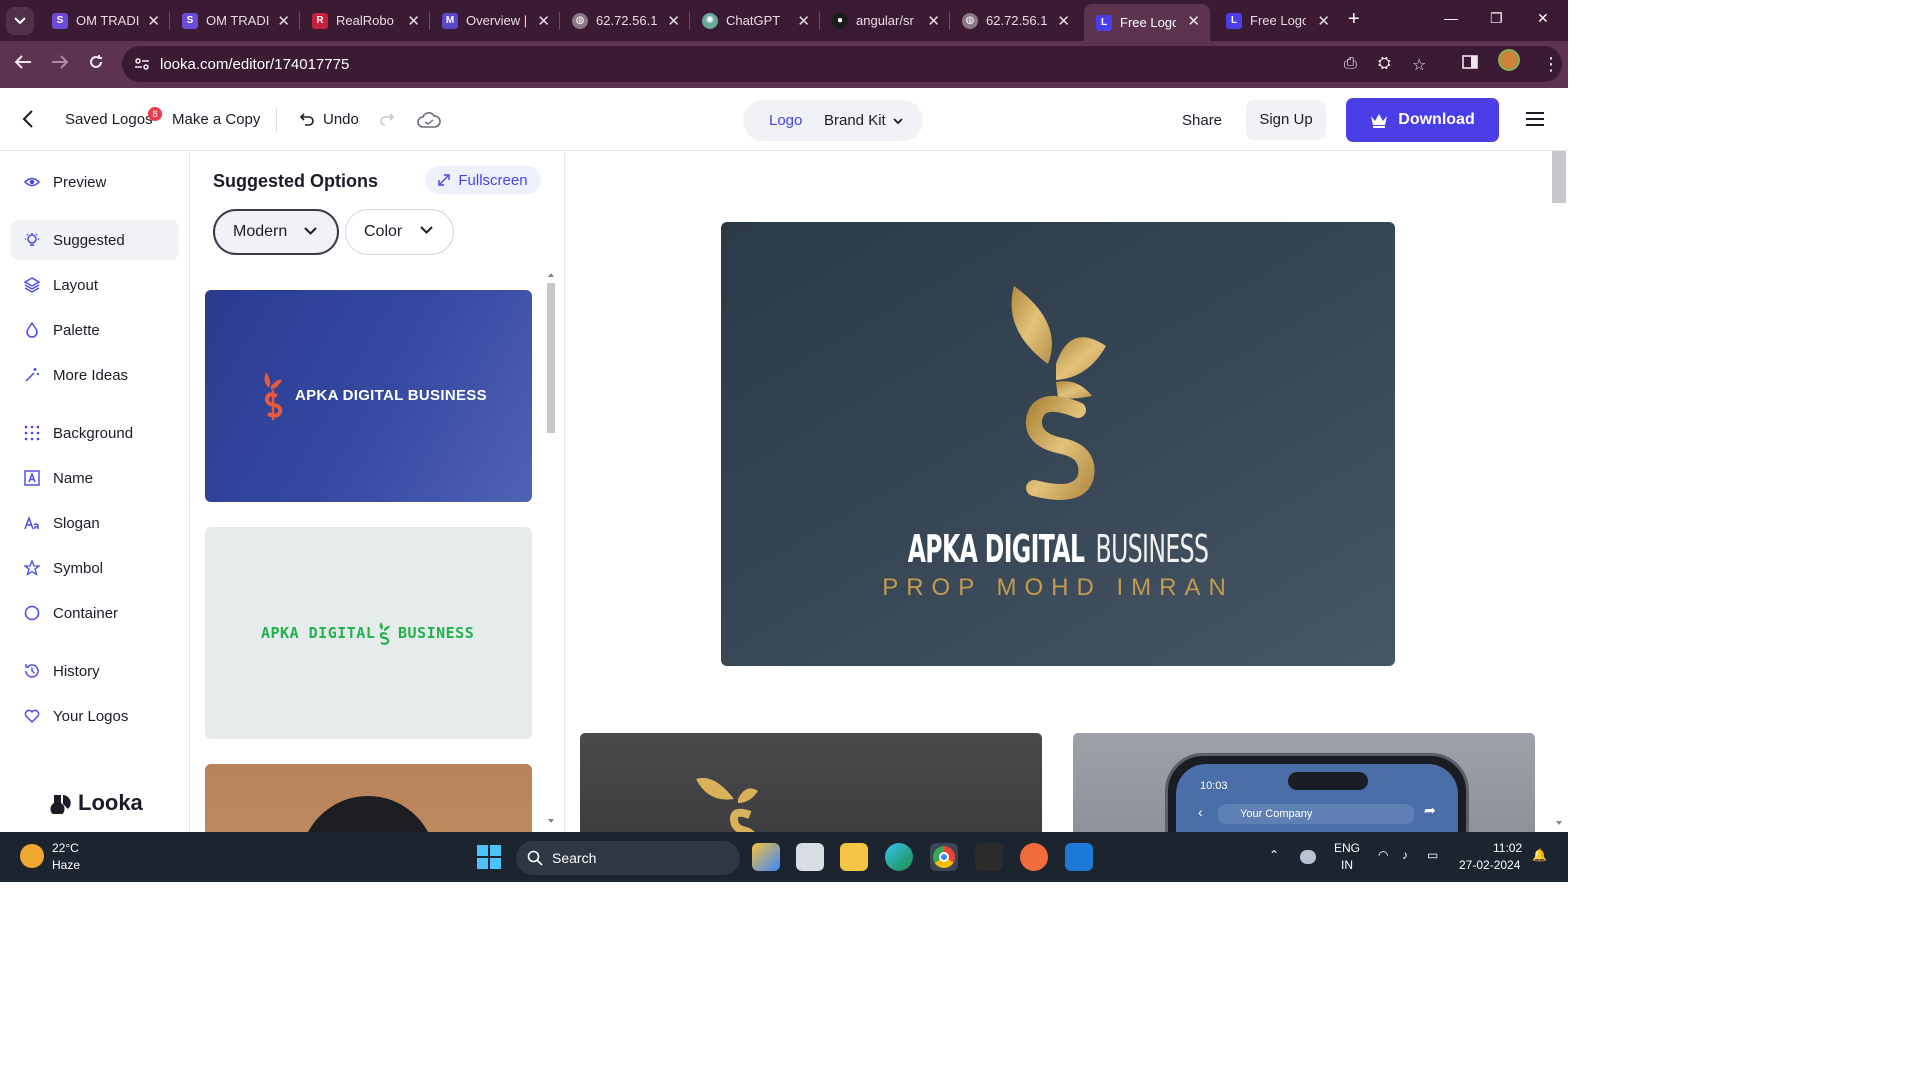 This screenshot has width=1920, height=1080. Describe the element at coordinates (551, 551) in the screenshot. I see `panel-scrollbar` at that location.